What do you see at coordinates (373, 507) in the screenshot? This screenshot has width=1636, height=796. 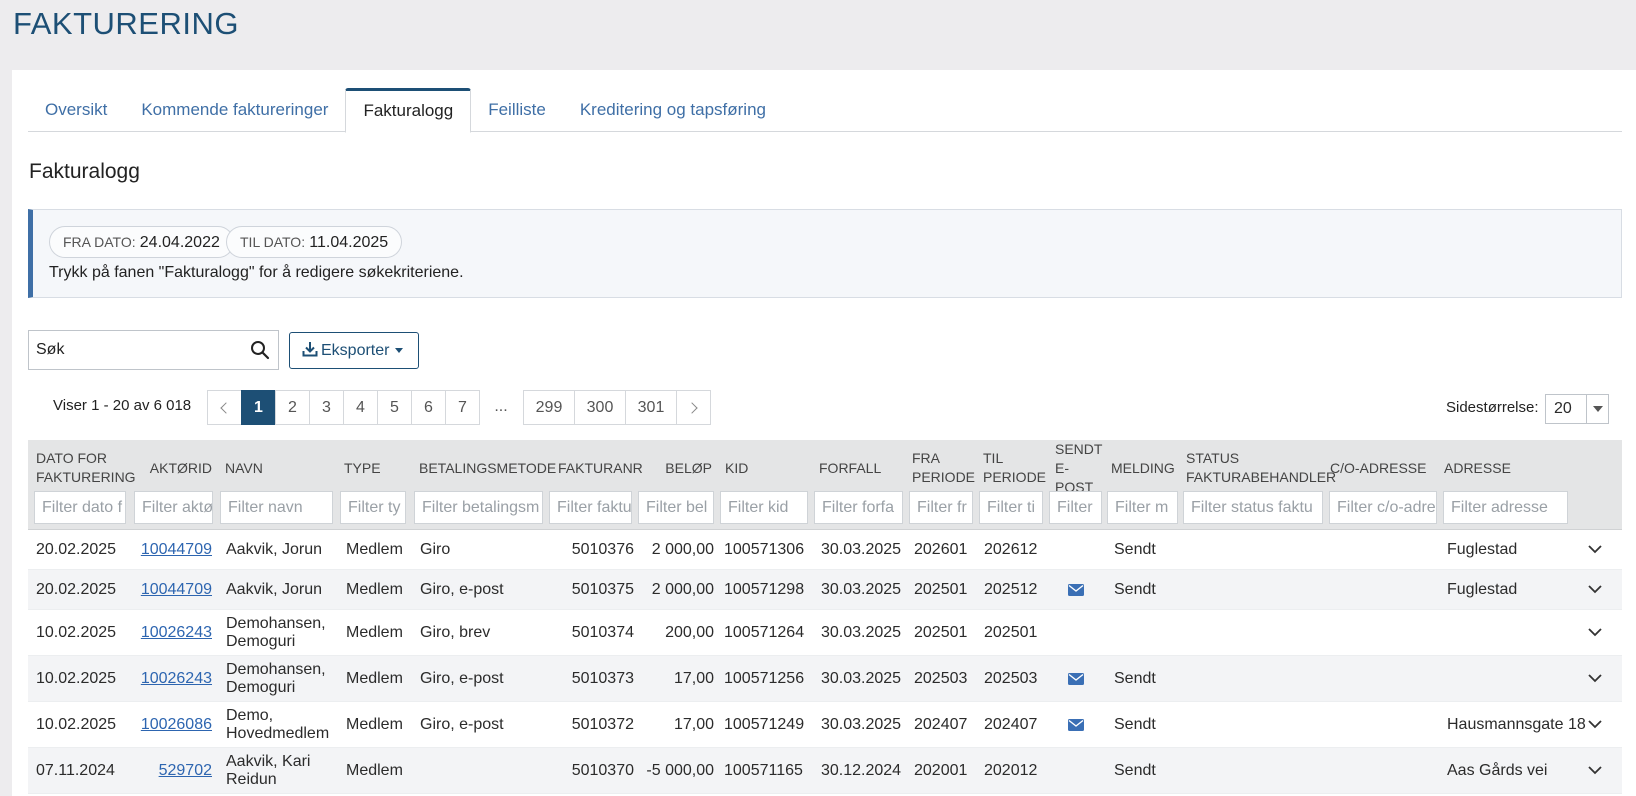 I see `filter-type: Filter ty` at bounding box center [373, 507].